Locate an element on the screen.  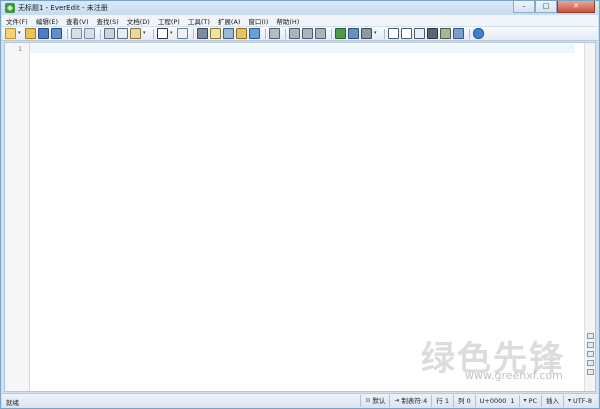
tab-icon: ⇥ is located at coordinates (397, 400).